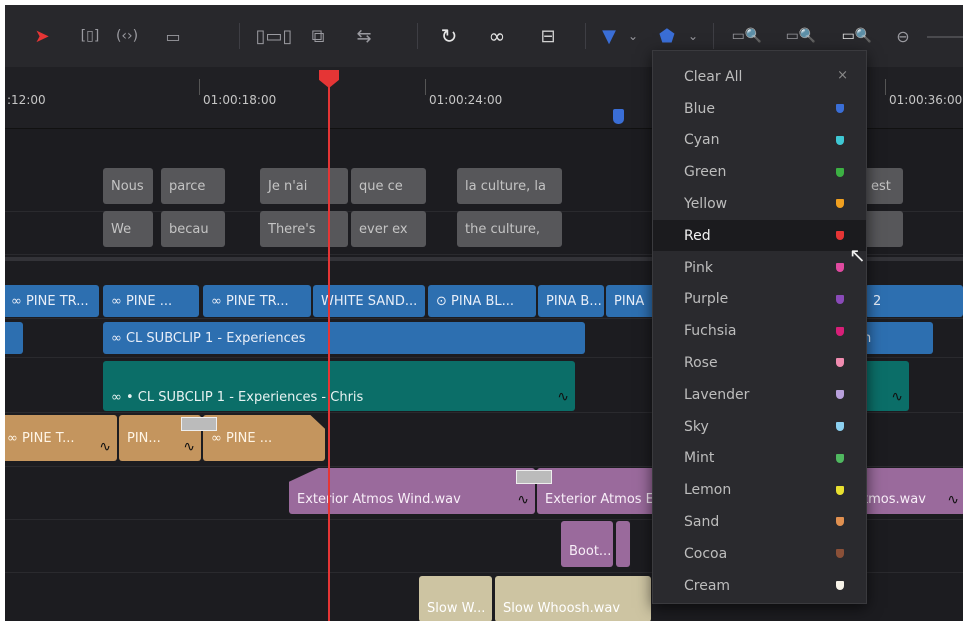 The height and width of the screenshot is (623, 965). Describe the element at coordinates (759, 458) in the screenshot. I see `color-item-mint: Mint` at that location.